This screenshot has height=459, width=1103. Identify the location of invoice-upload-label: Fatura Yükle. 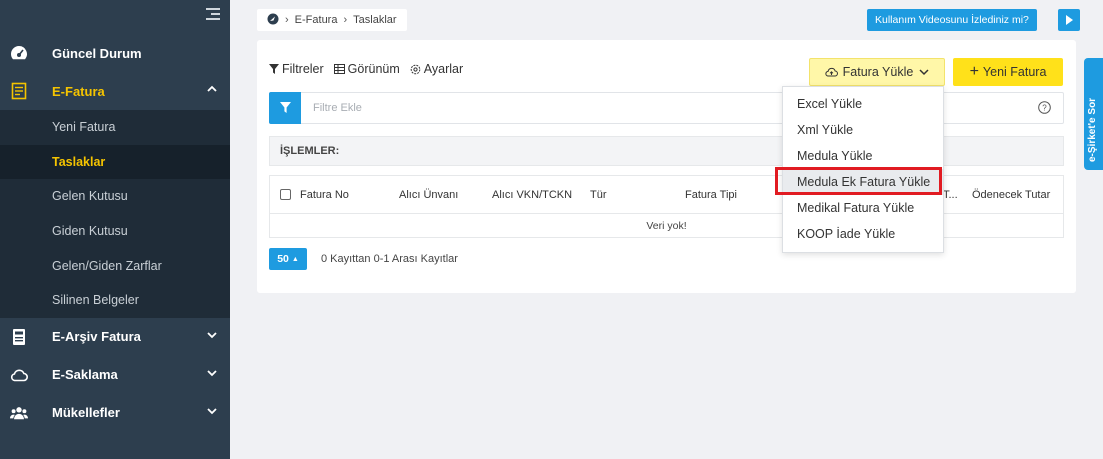
(878, 72).